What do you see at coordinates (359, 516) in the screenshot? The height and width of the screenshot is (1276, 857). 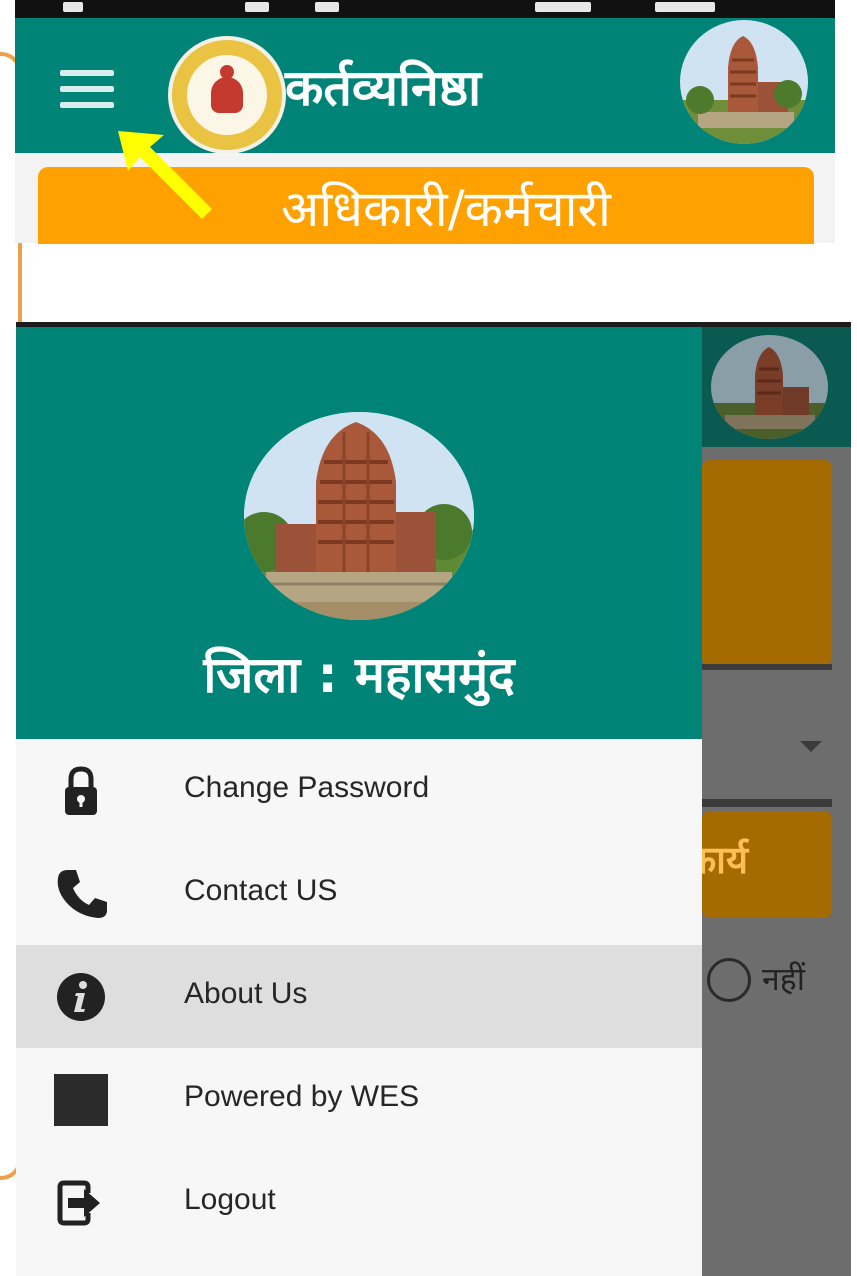 I see `district-photo` at bounding box center [359, 516].